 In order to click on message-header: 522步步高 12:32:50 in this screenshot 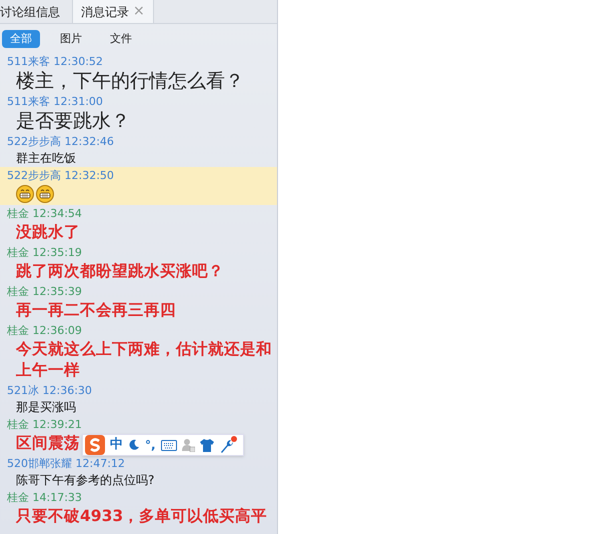, I will do `click(60, 176)`.